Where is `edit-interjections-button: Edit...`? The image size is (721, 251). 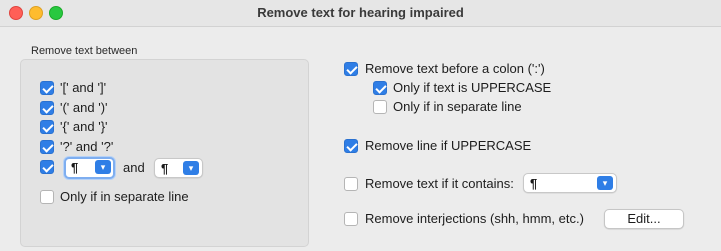
edit-interjections-button: Edit... is located at coordinates (644, 219).